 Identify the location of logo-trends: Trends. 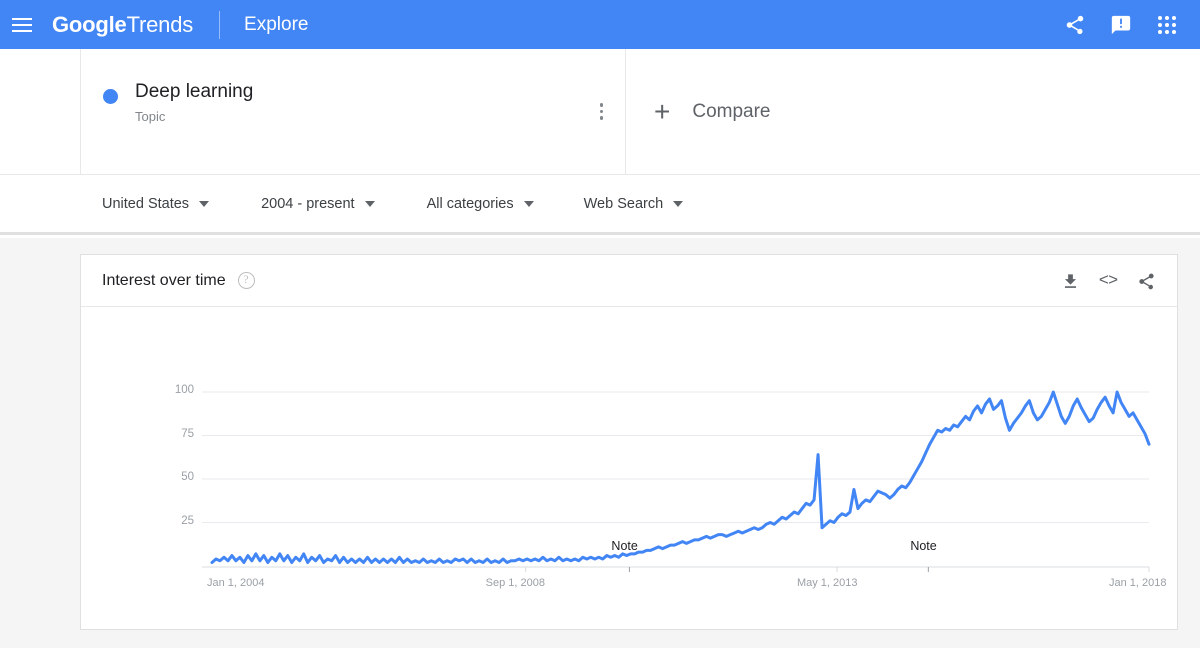
(160, 24).